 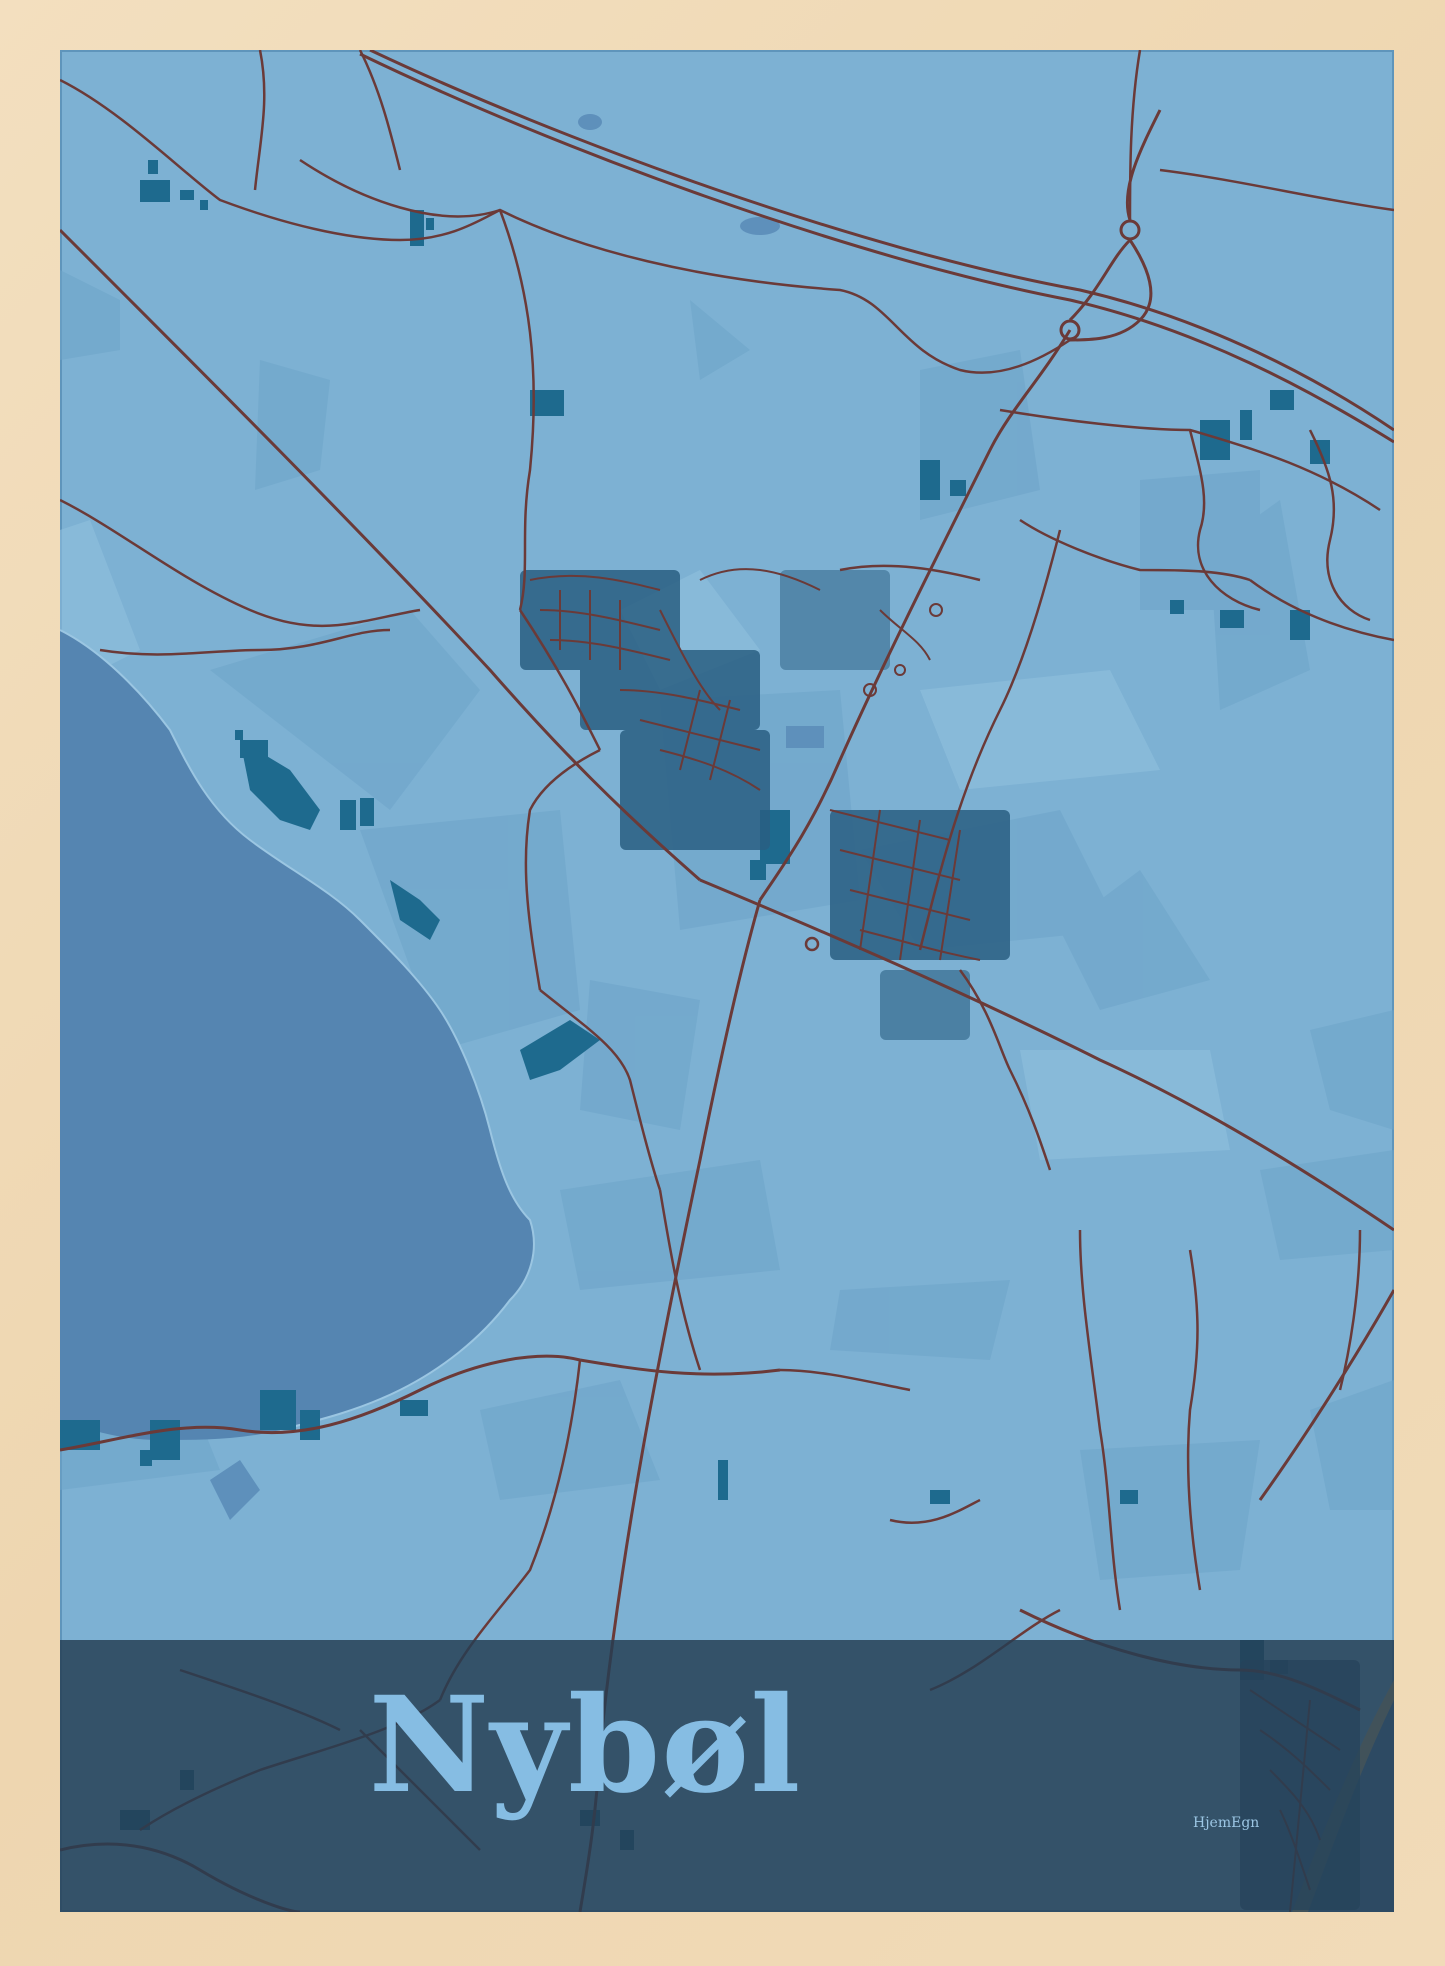 What do you see at coordinates (812, 944) in the screenshot?
I see `roundabout-centre` at bounding box center [812, 944].